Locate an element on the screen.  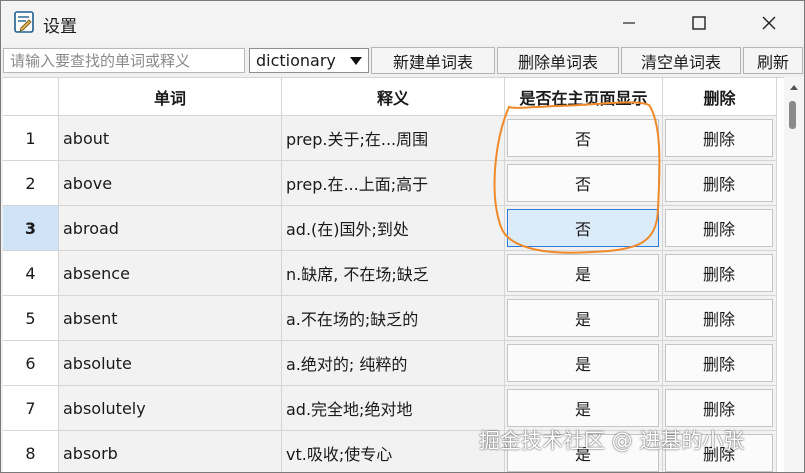
close-button is located at coordinates (769, 23).